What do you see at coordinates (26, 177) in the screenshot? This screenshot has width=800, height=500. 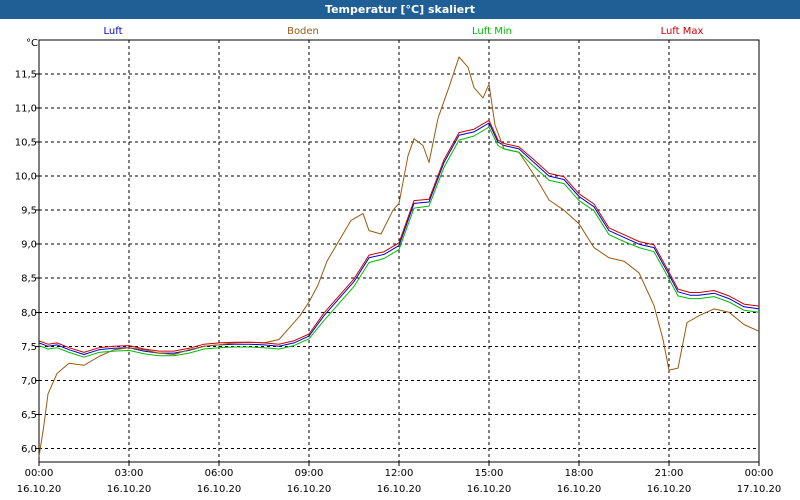 I see `y-tick-label: 10,0` at bounding box center [26, 177].